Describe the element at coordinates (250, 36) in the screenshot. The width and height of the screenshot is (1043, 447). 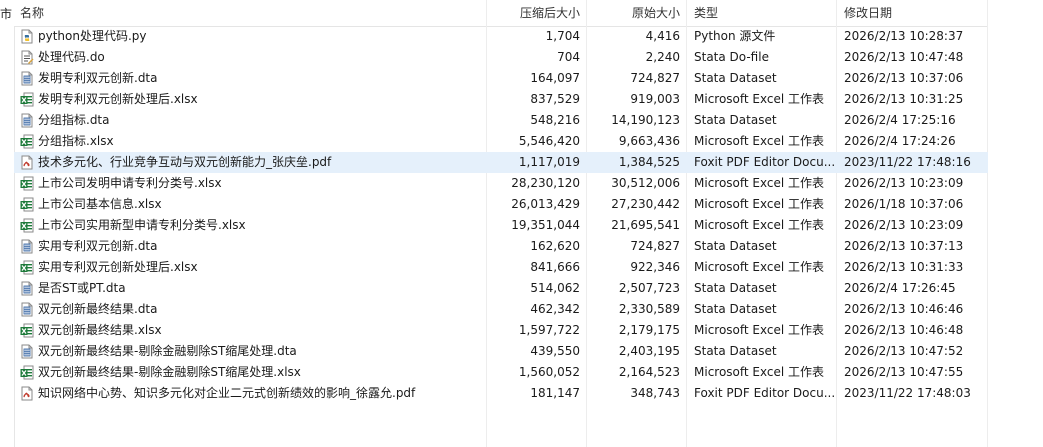
I see `file-name-cell: python处理代码.py` at that location.